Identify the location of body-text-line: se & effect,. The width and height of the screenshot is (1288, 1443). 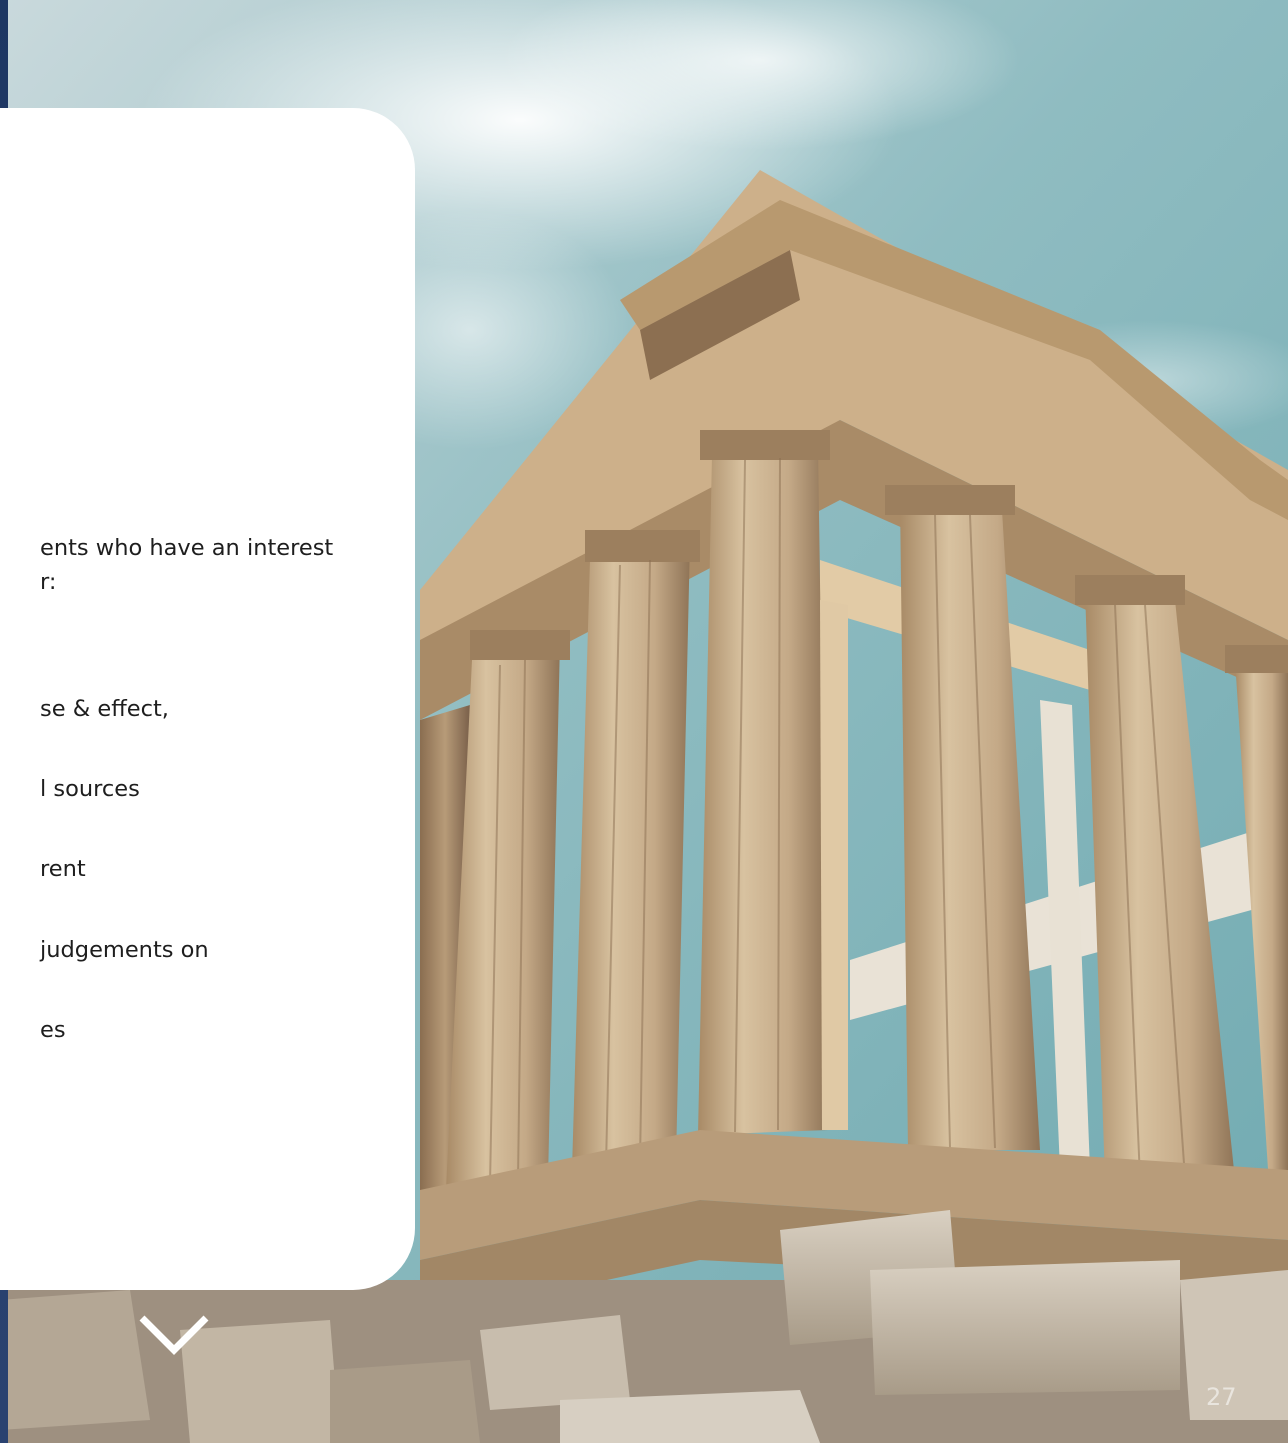
(104, 709).